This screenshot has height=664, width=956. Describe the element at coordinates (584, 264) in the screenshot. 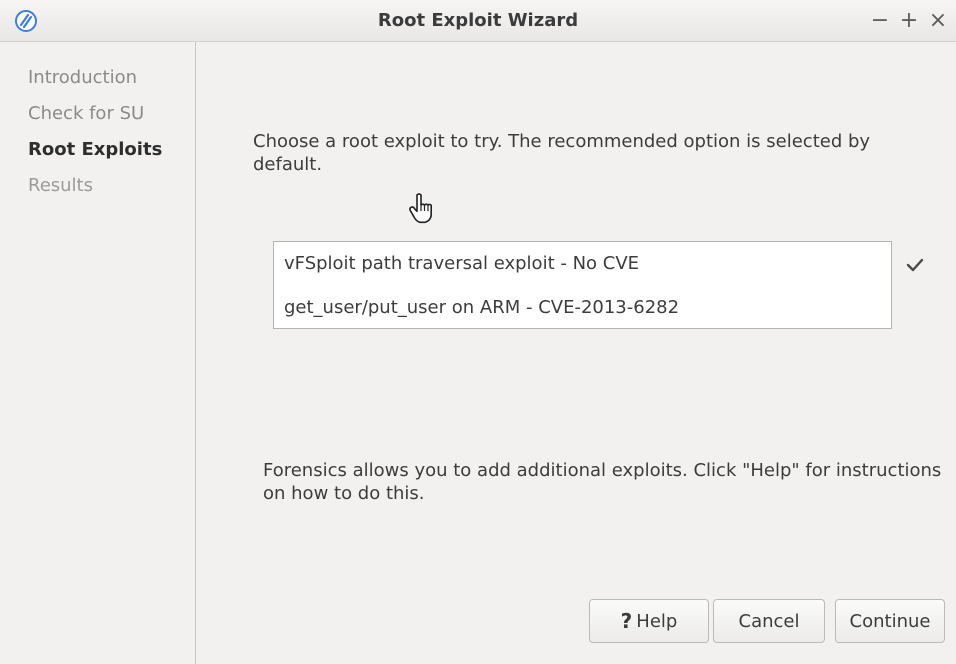

I see `exploit-option-vfsploit: vFSploit path traversal exploit - No CVE` at that location.